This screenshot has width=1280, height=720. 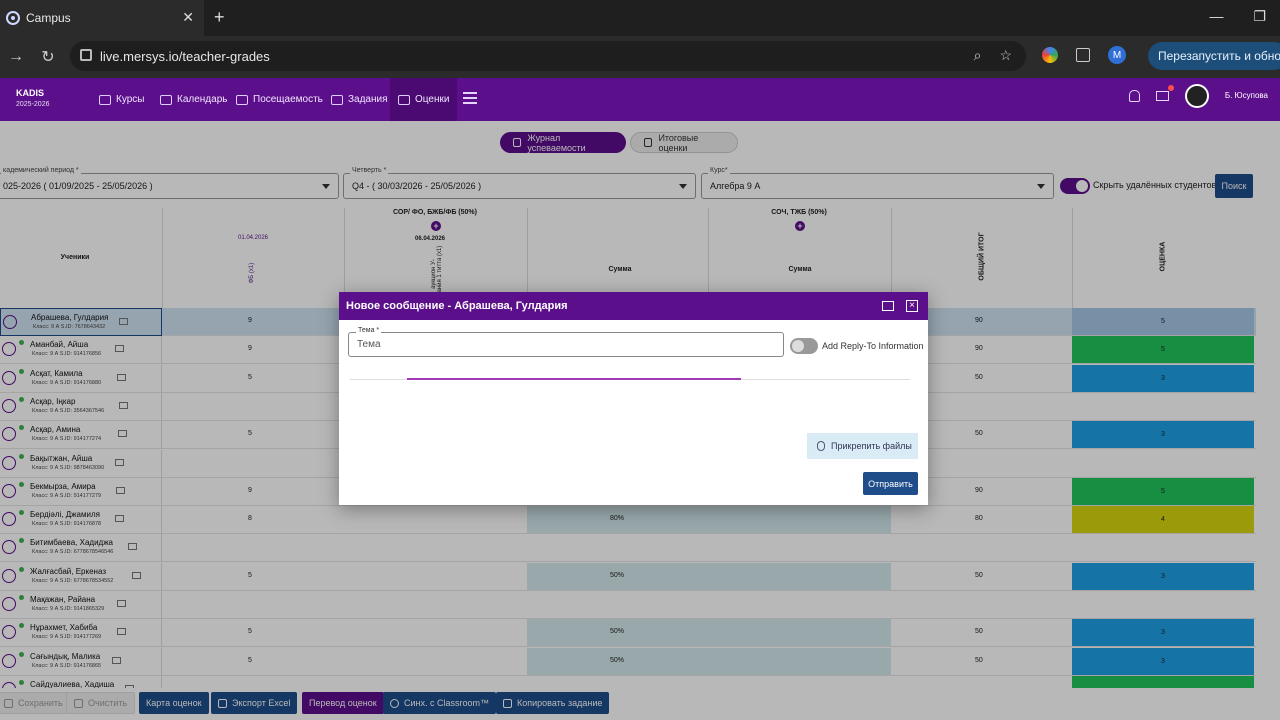 What do you see at coordinates (13, 18) in the screenshot?
I see `campus-favicon-icon` at bounding box center [13, 18].